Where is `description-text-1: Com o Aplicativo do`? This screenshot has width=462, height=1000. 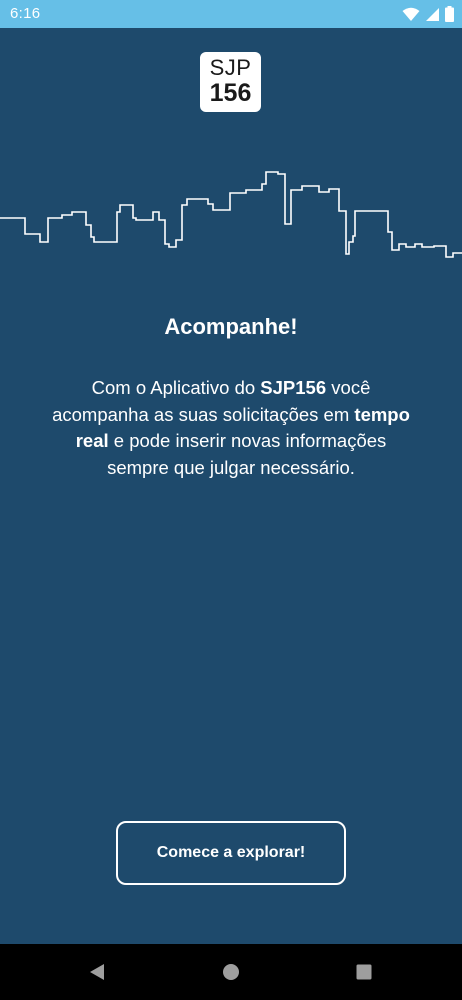 description-text-1: Com o Aplicativo do is located at coordinates (176, 387).